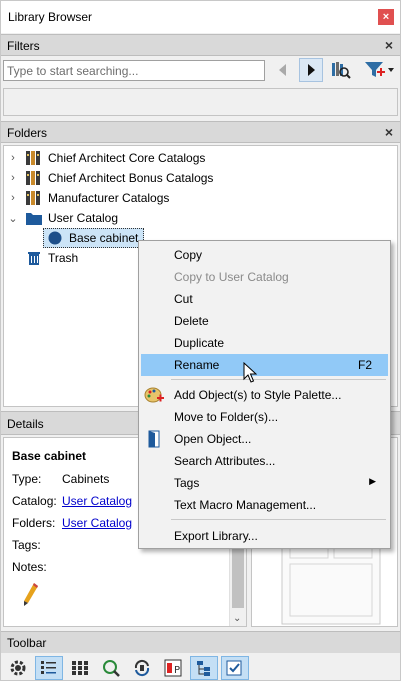 The height and width of the screenshot is (681, 401). I want to click on title-bar: Library Browser ×, so click(200, 17).